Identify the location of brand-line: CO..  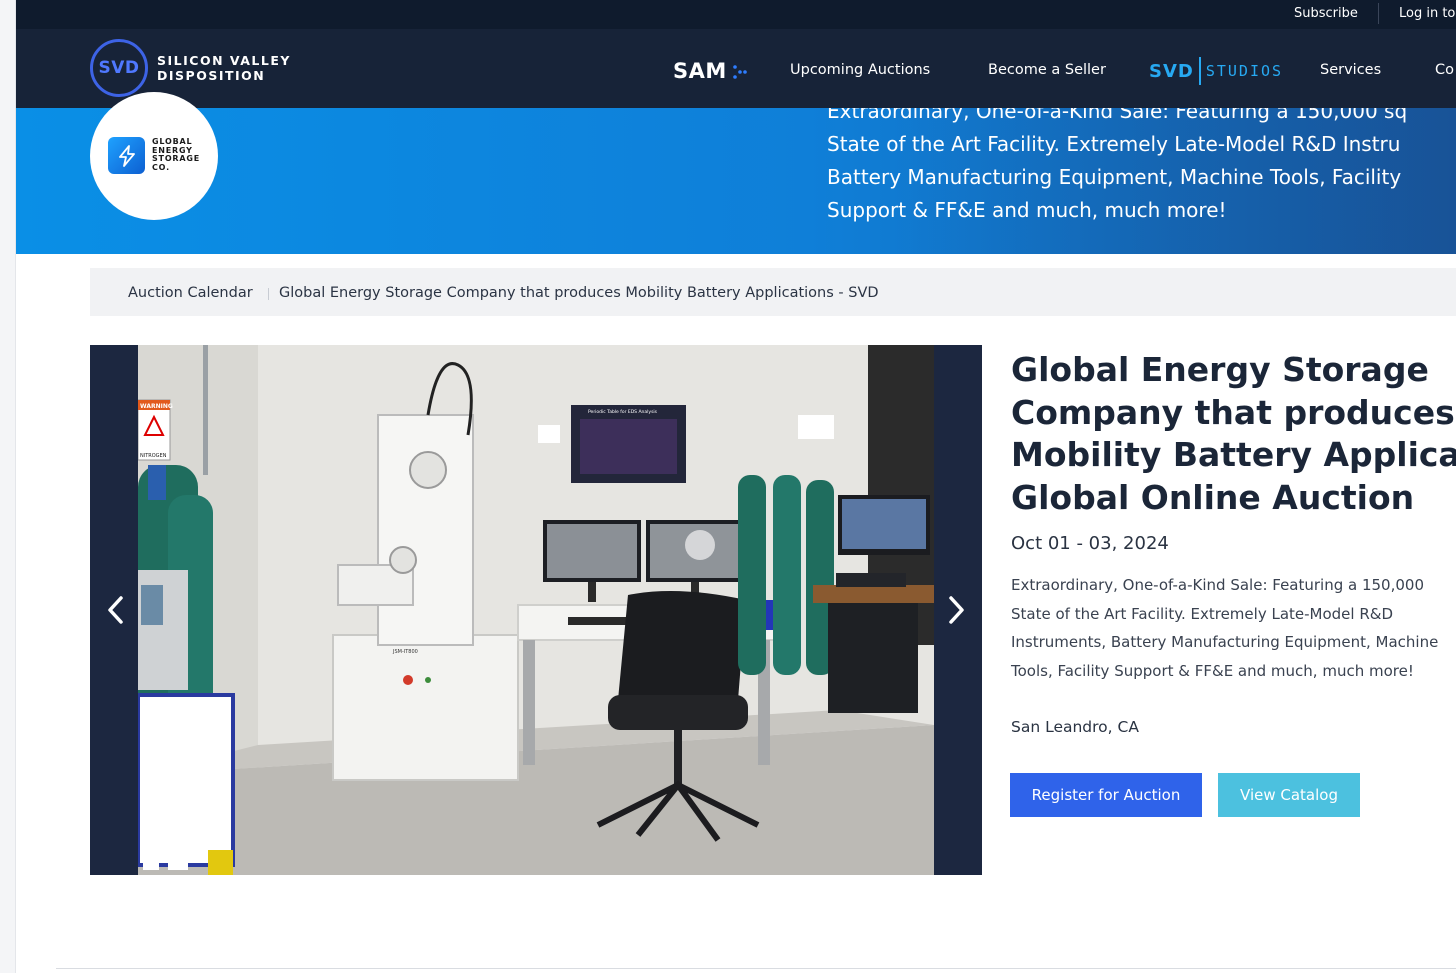
(161, 167).